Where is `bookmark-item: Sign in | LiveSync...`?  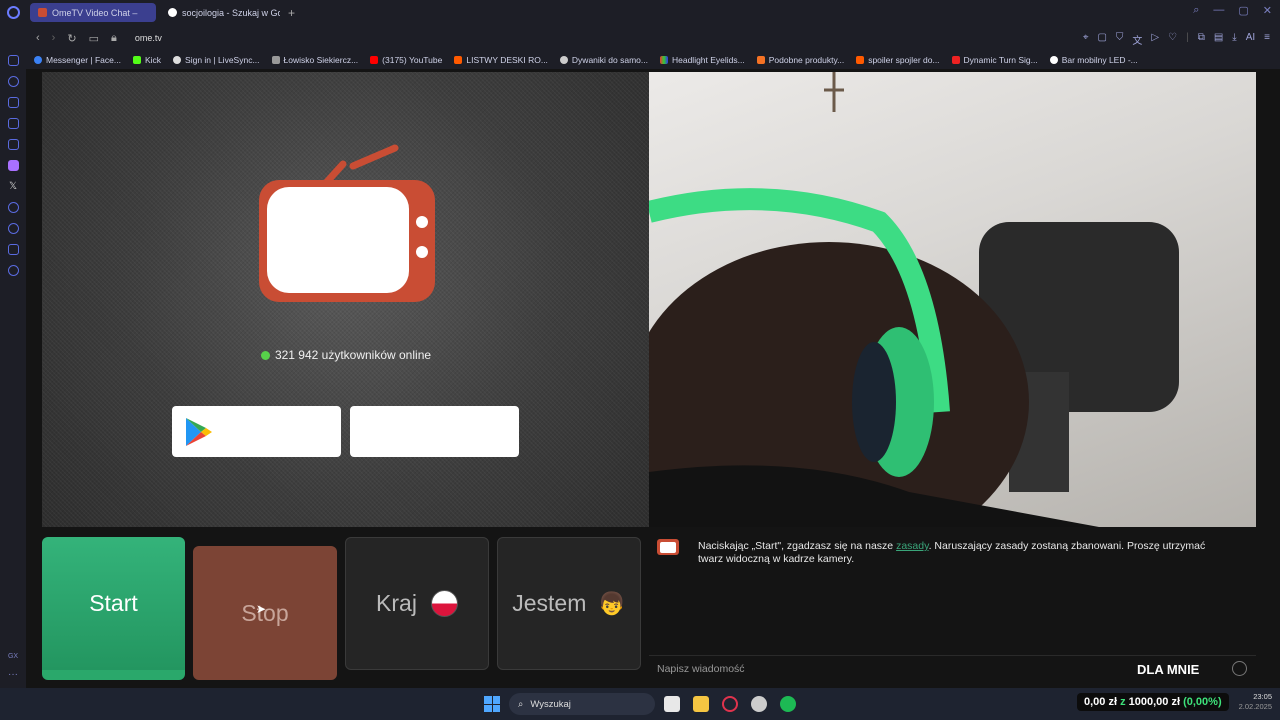
bookmark-item: Sign in | LiveSync... is located at coordinates (216, 60).